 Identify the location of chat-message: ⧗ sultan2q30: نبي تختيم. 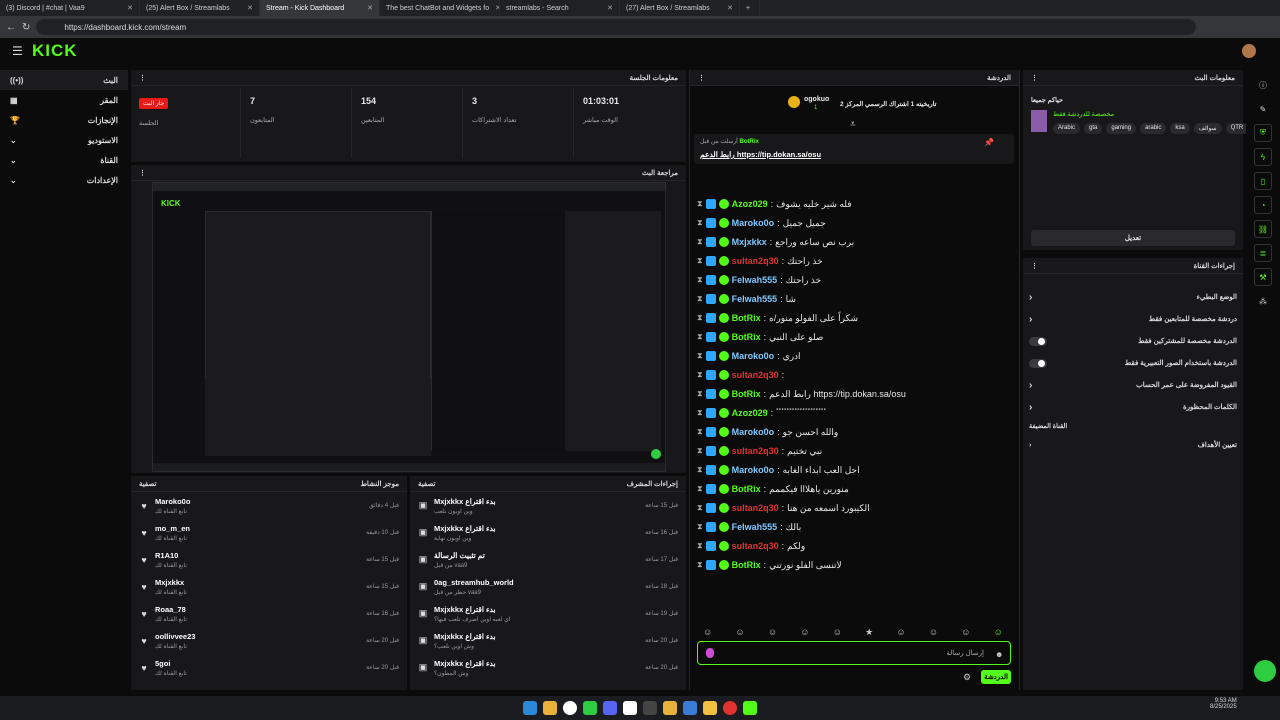
(852, 451).